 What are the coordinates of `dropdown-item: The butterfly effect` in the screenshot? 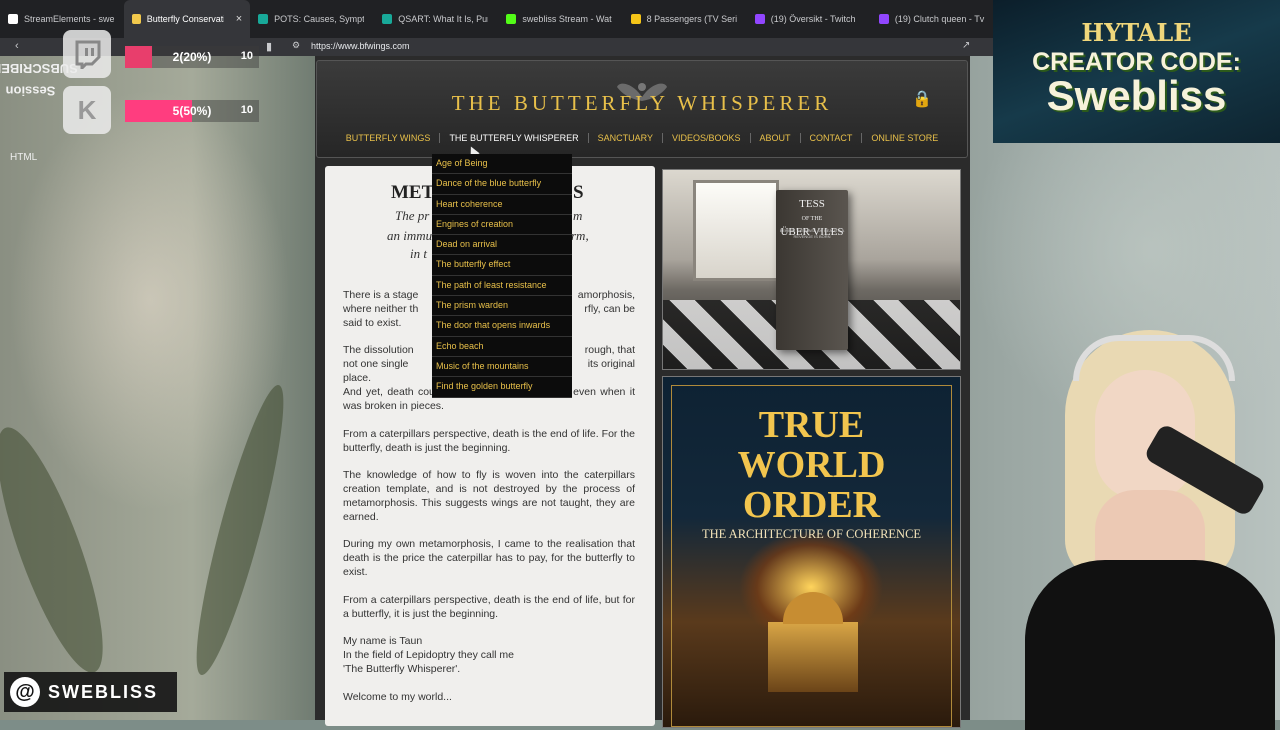 It's located at (502, 265).